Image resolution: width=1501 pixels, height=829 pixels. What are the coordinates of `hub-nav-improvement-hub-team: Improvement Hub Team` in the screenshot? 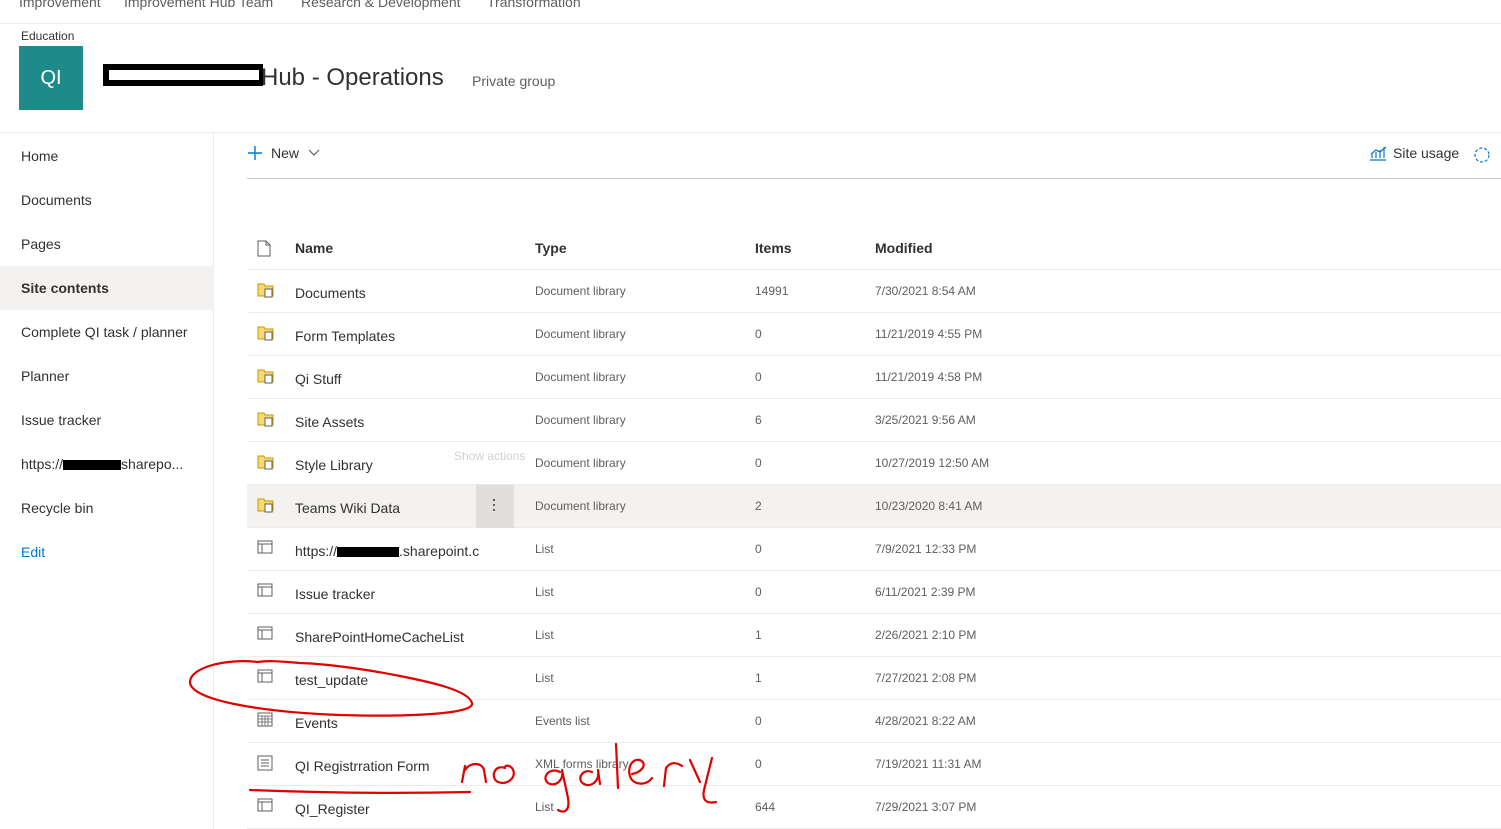 It's located at (198, 5).